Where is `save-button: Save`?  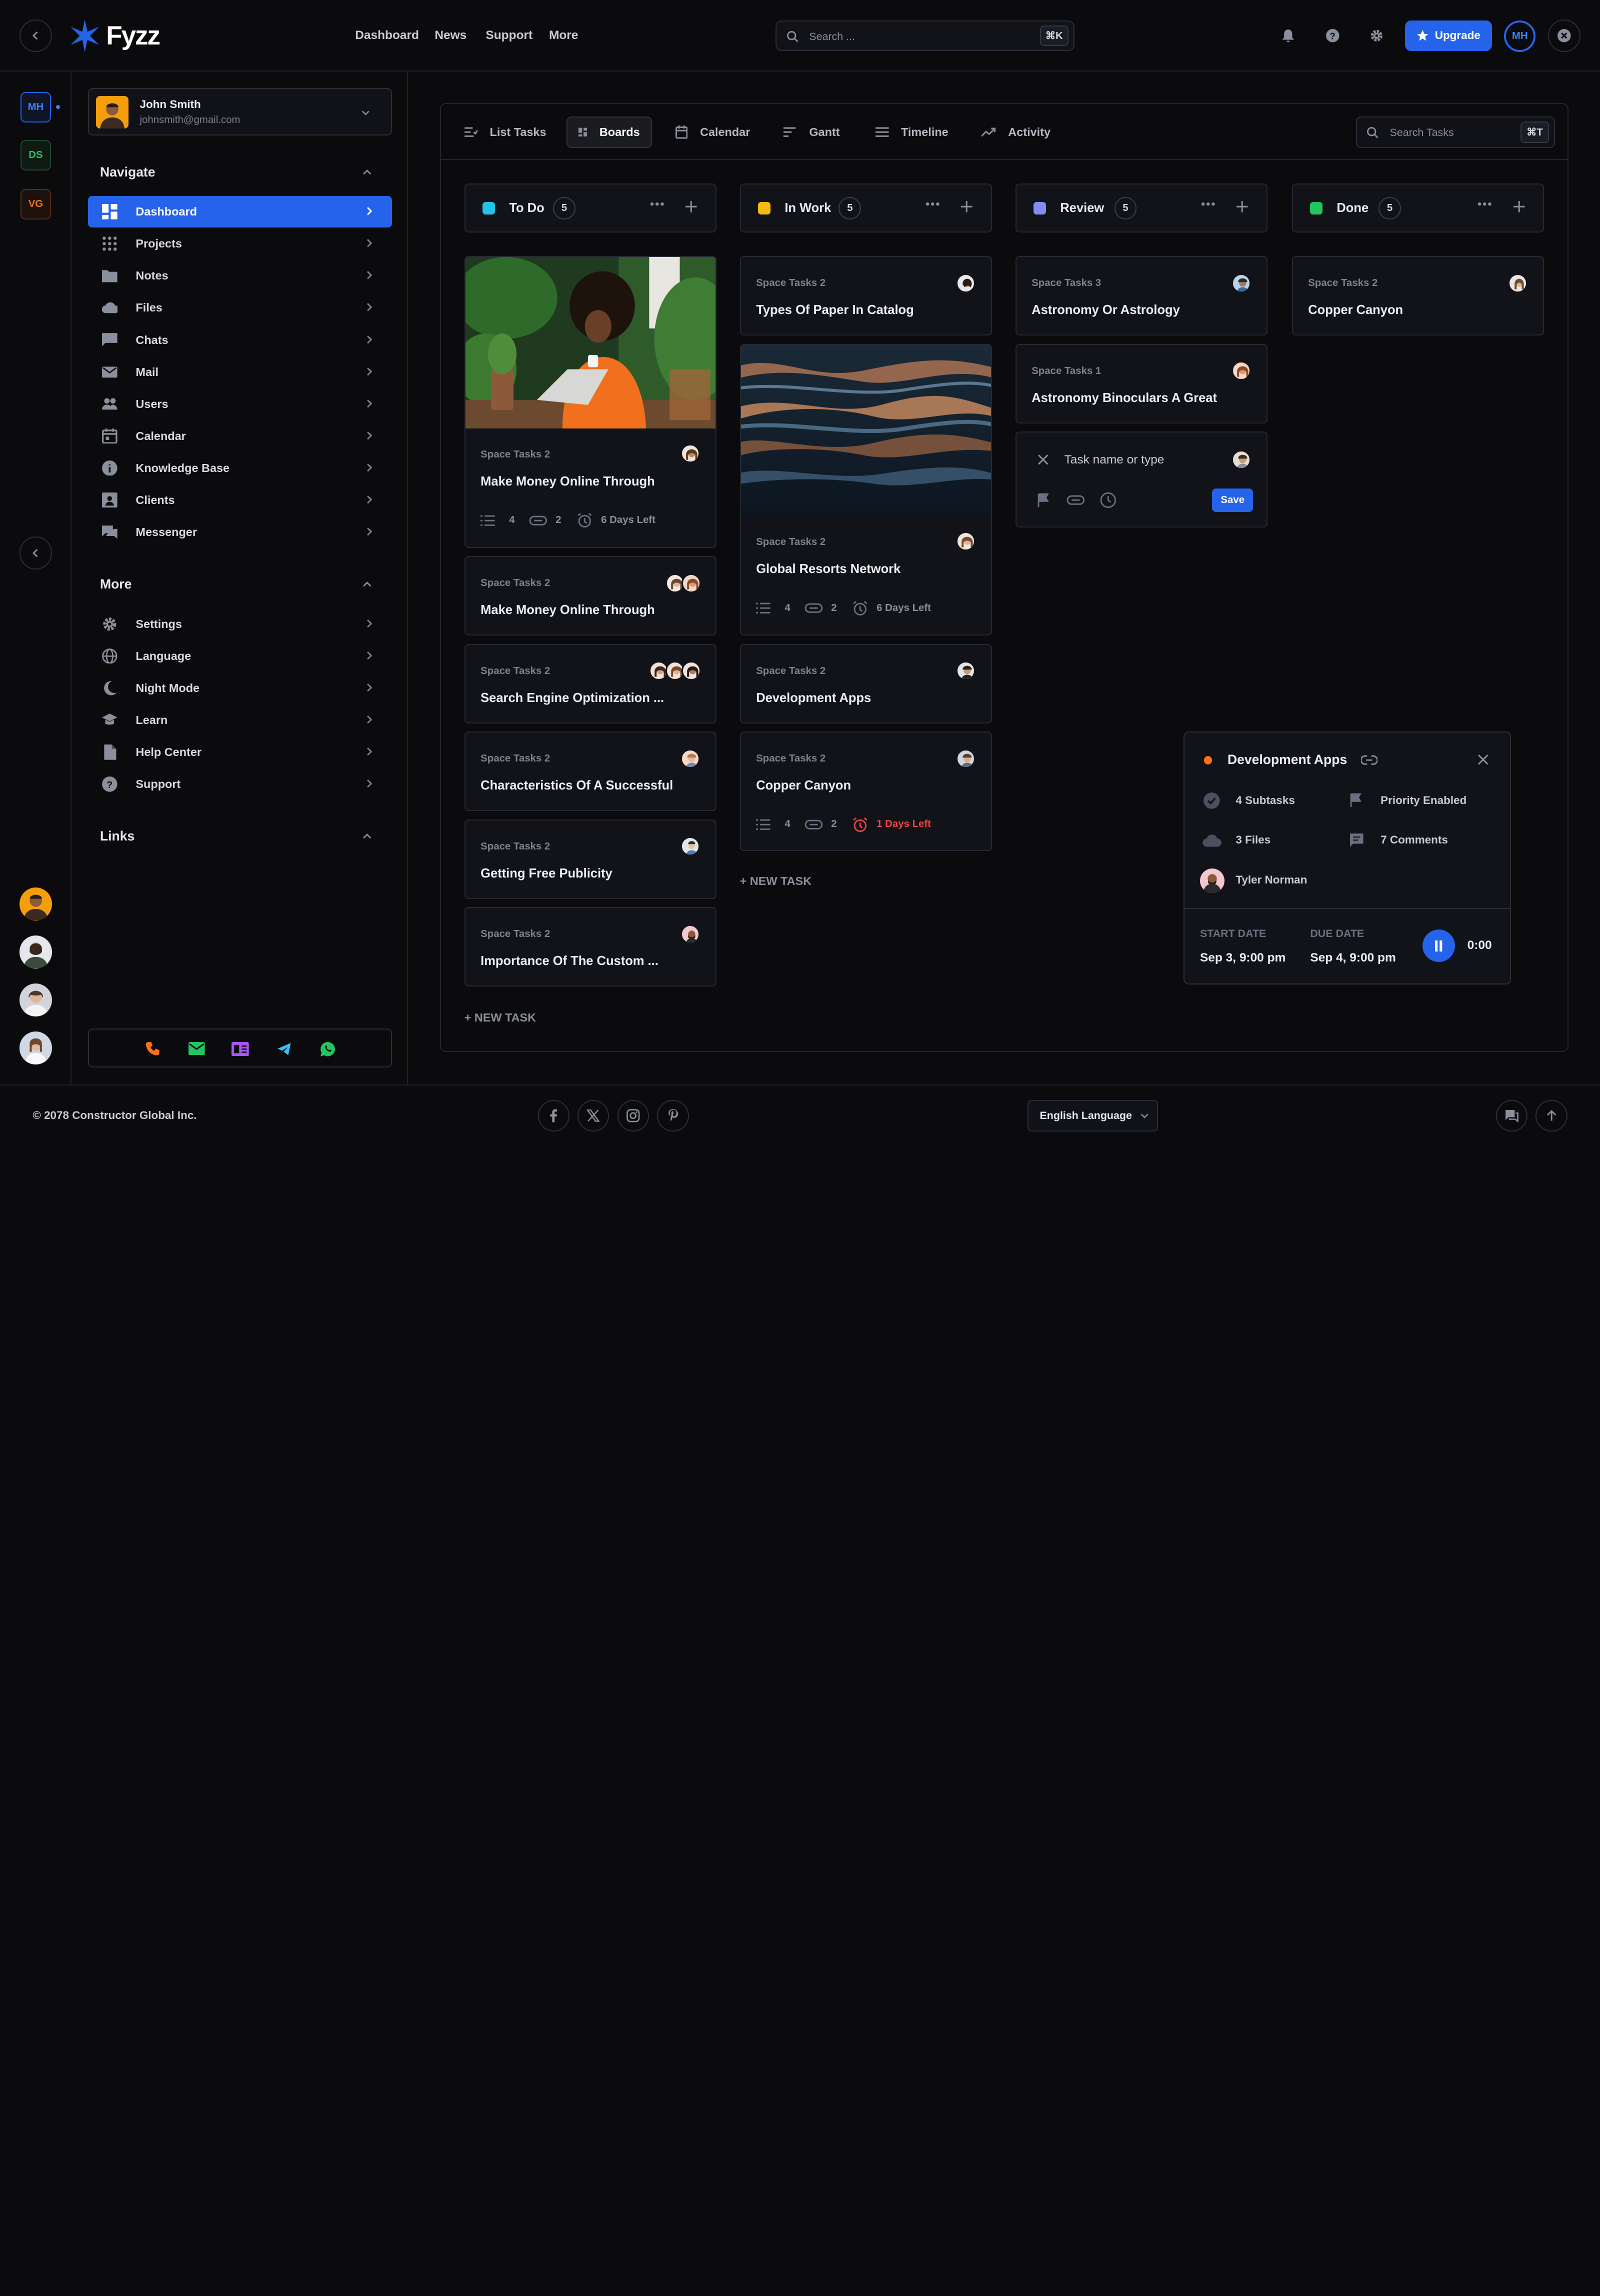 save-button: Save is located at coordinates (1233, 500).